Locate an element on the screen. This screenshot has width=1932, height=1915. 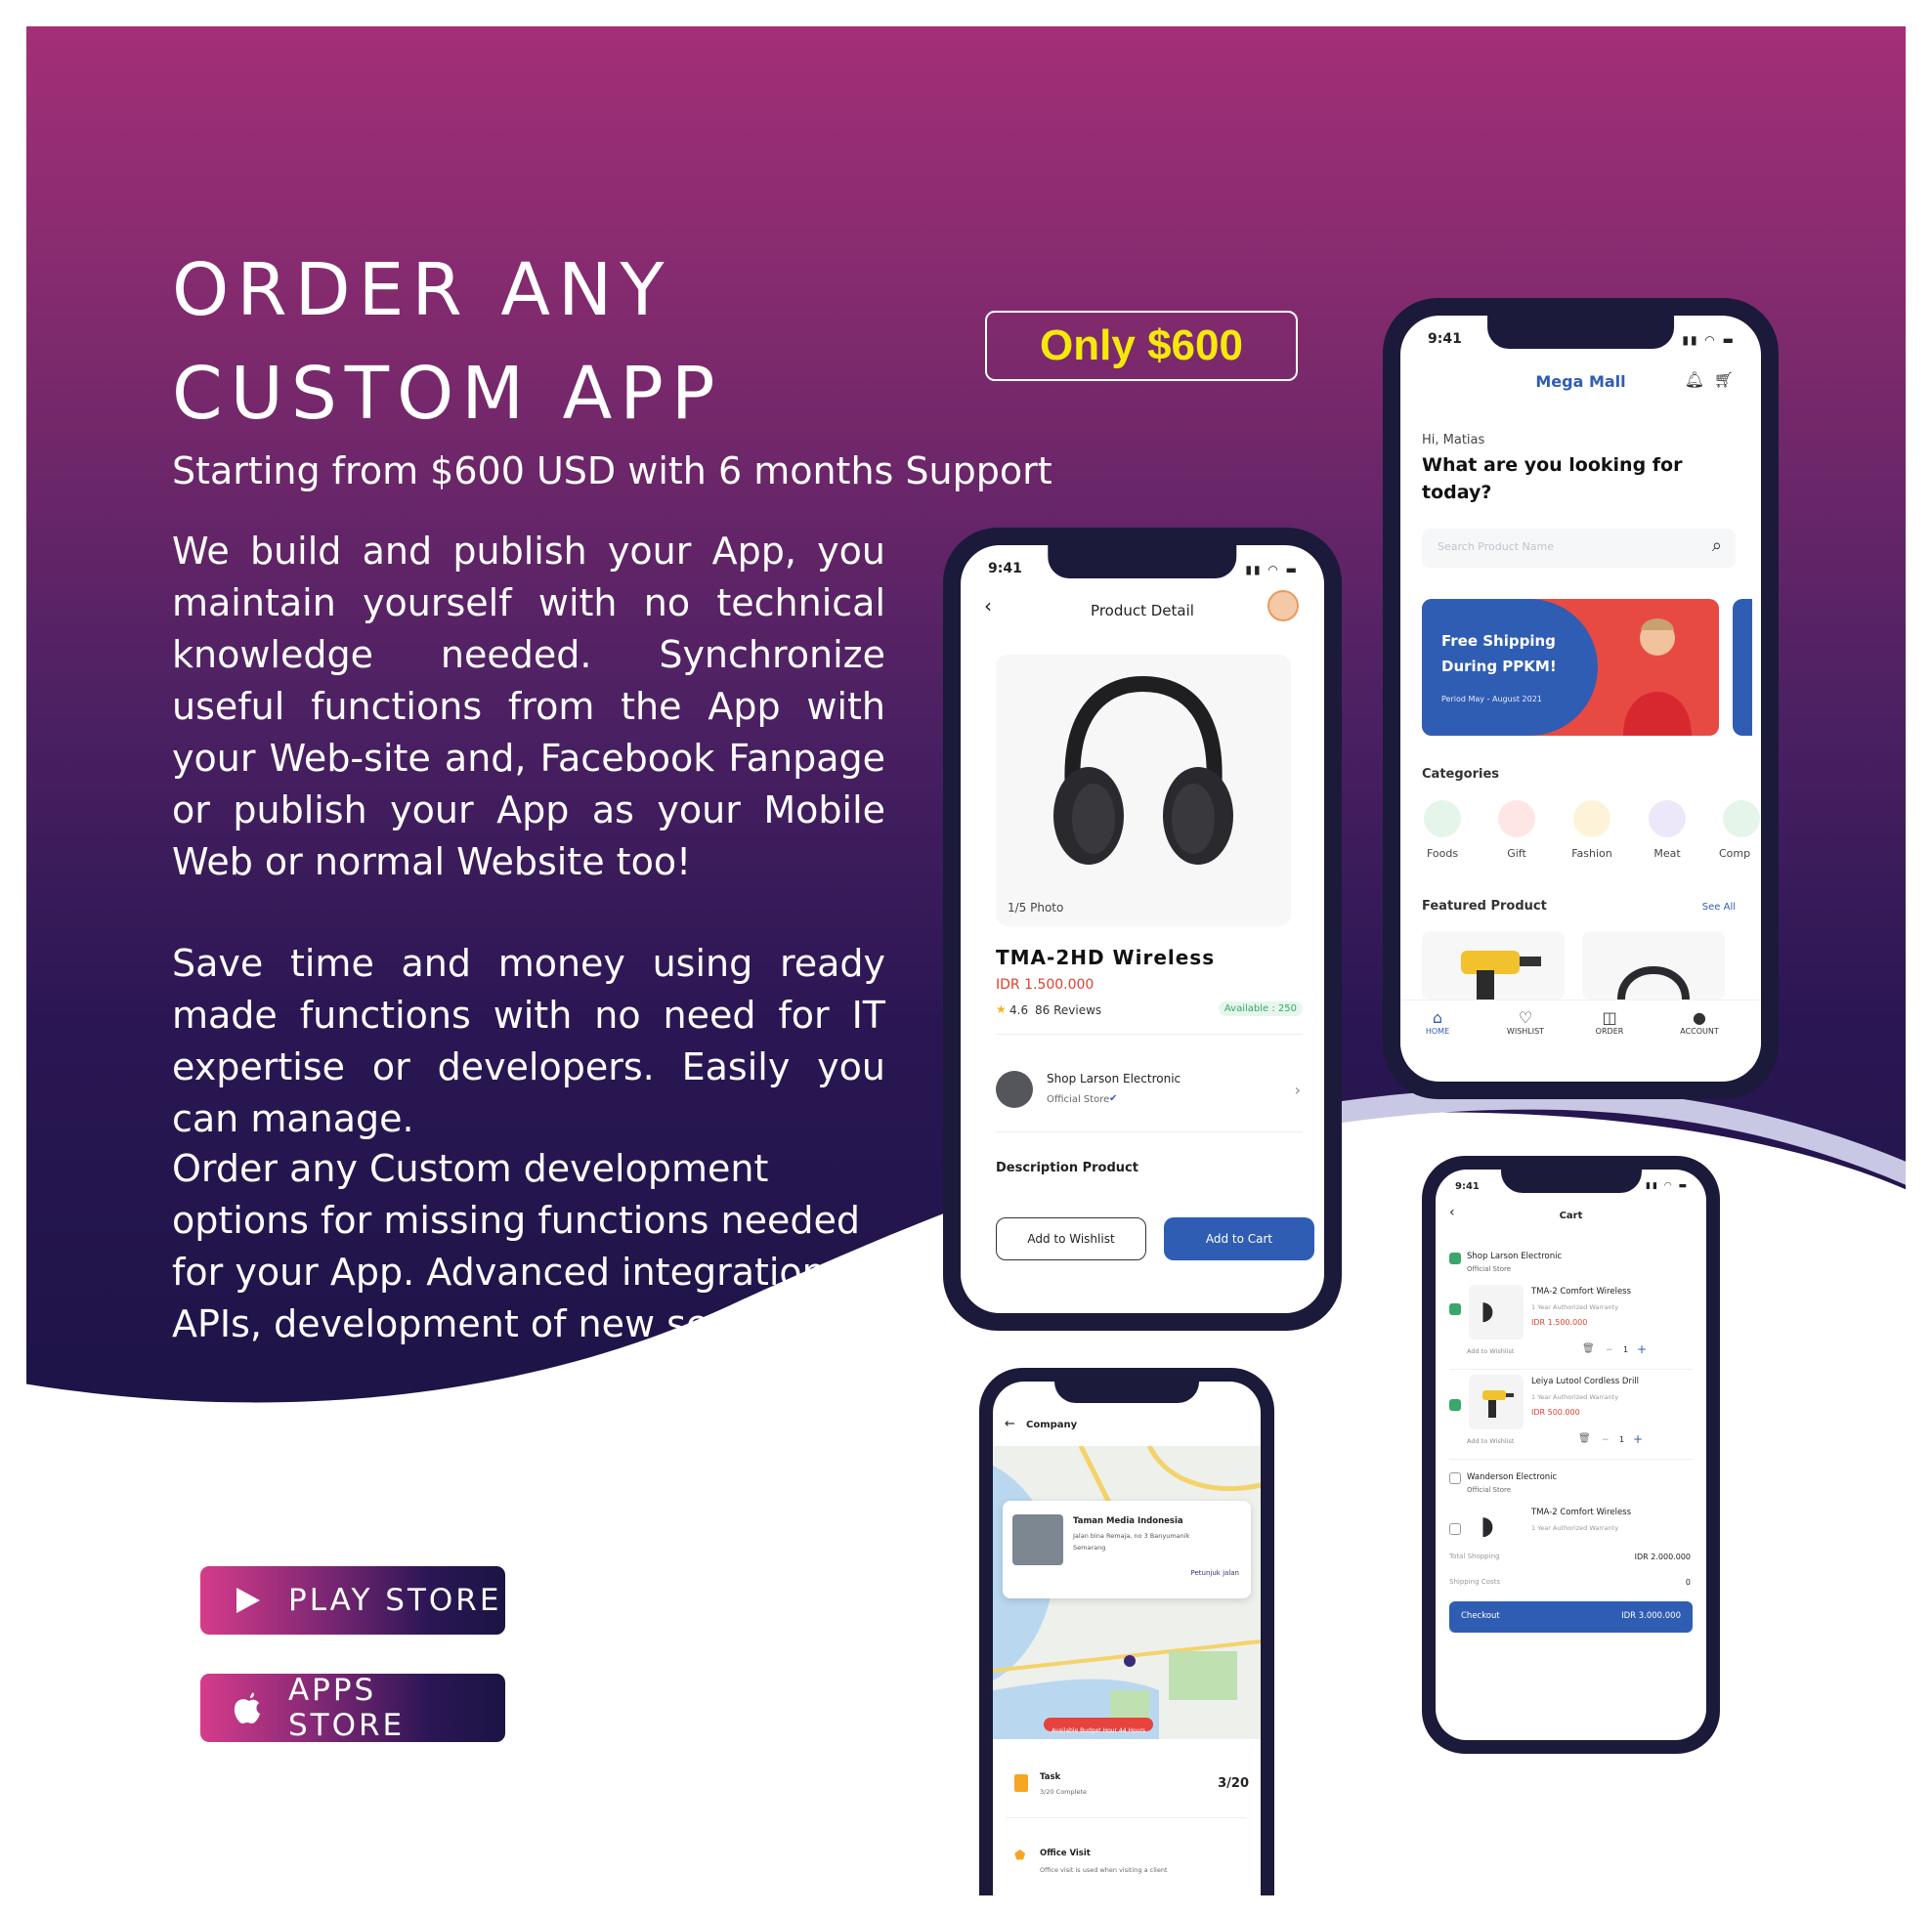
directions-link: Petunjuk jalan is located at coordinates (1215, 1573).